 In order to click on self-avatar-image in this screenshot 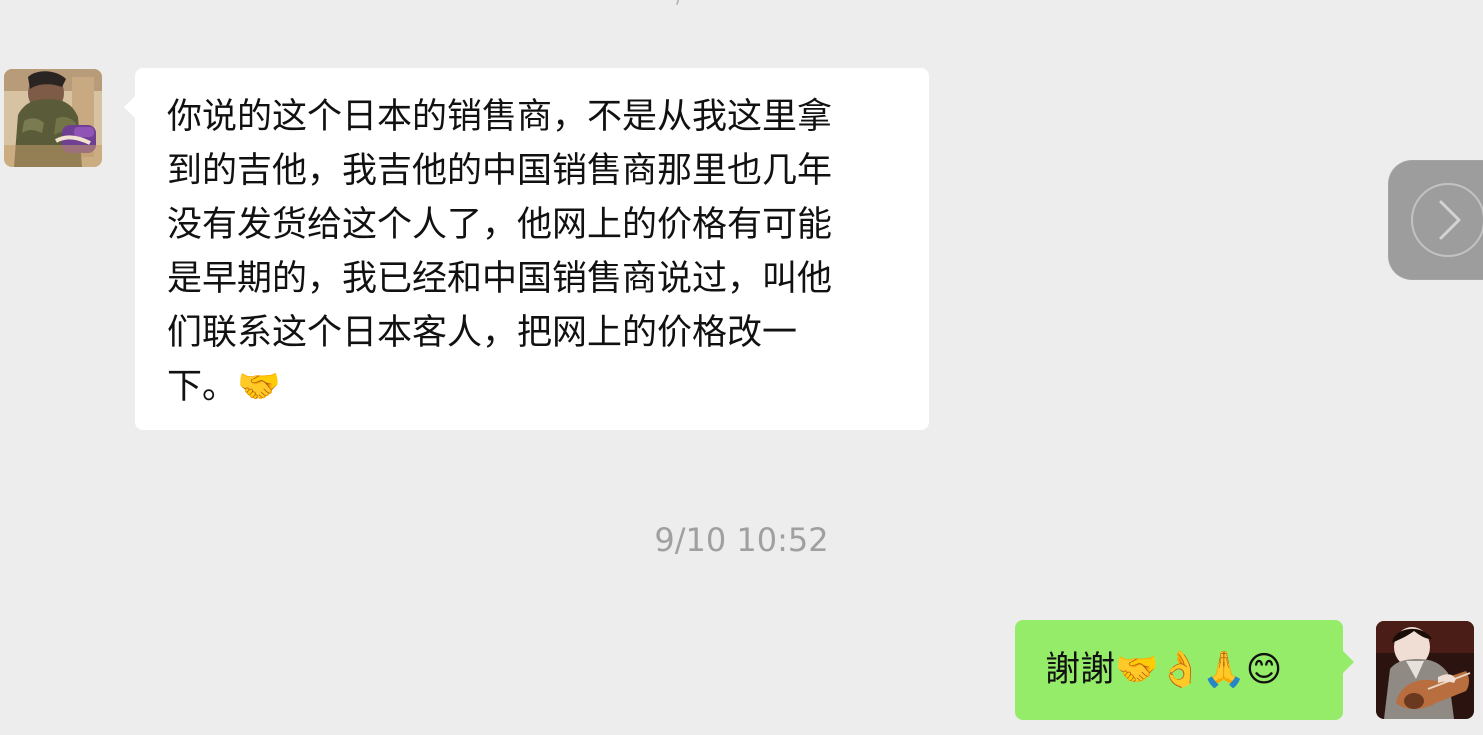, I will do `click(1425, 670)`.